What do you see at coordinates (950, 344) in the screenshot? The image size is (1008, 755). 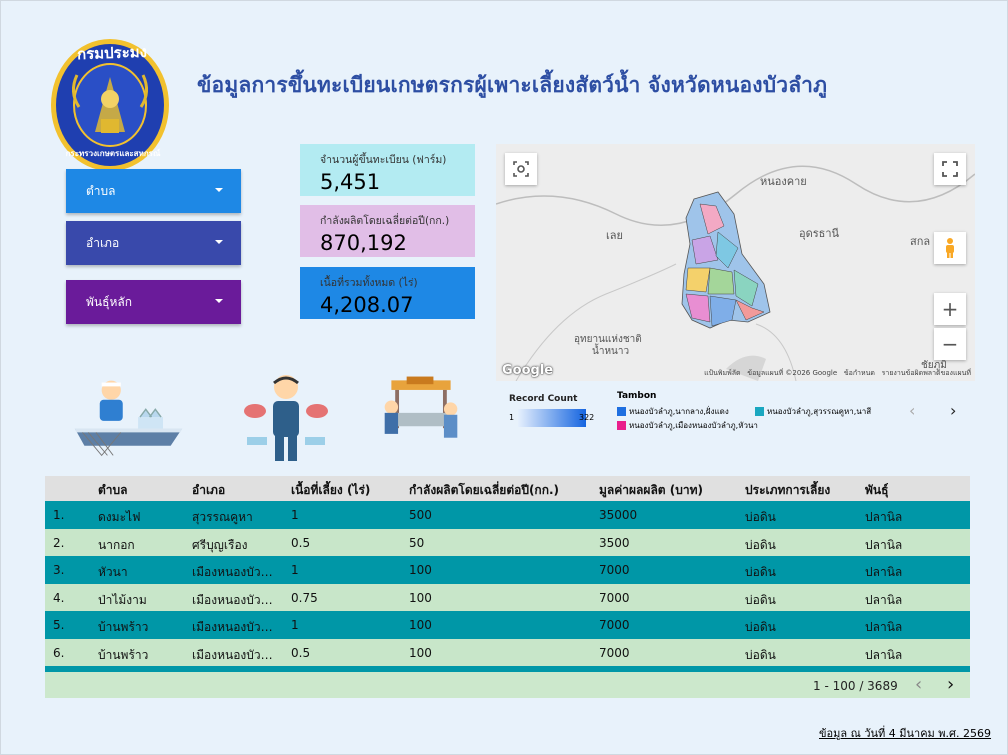 I see `zoom-out-button: −` at bounding box center [950, 344].